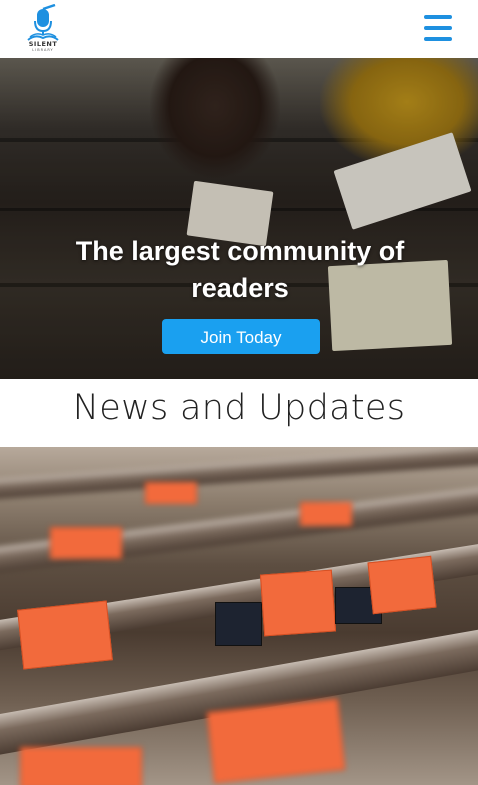  What do you see at coordinates (239, 29) in the screenshot?
I see `site-header: SILENT LIBRARY` at bounding box center [239, 29].